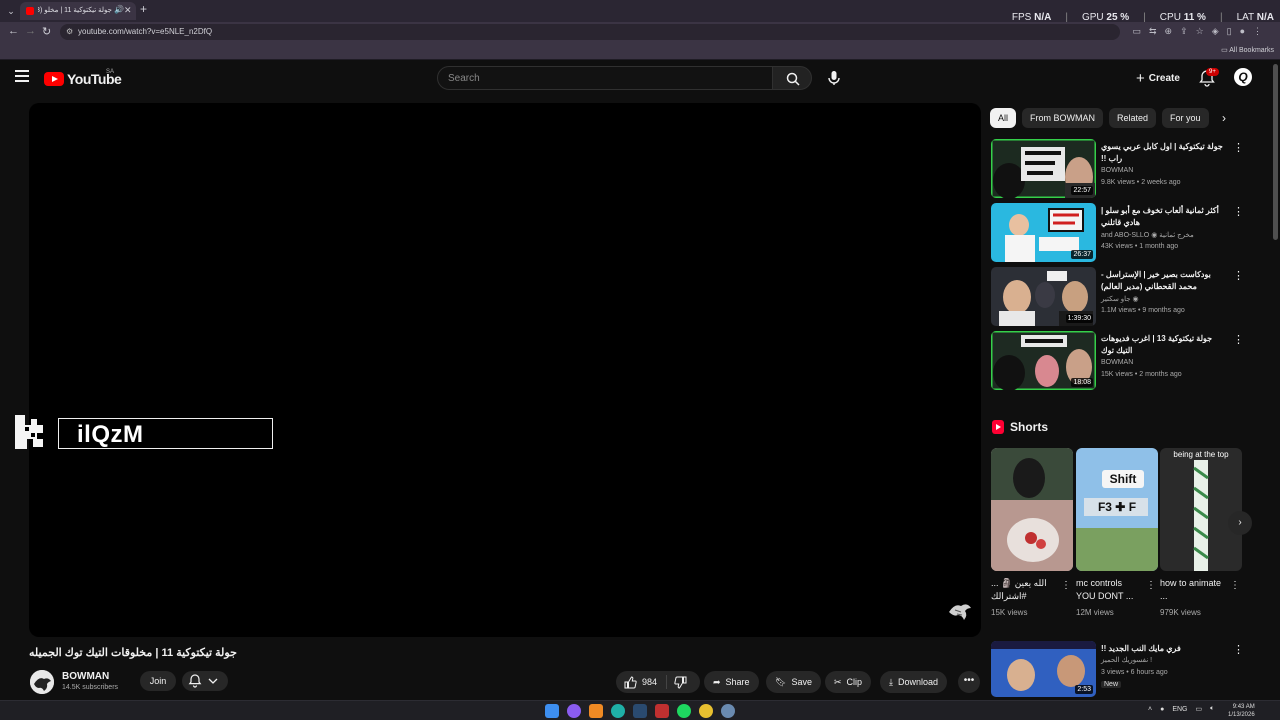 The image size is (1280, 720). I want to click on chip-for-you: For you, so click(1185, 118).